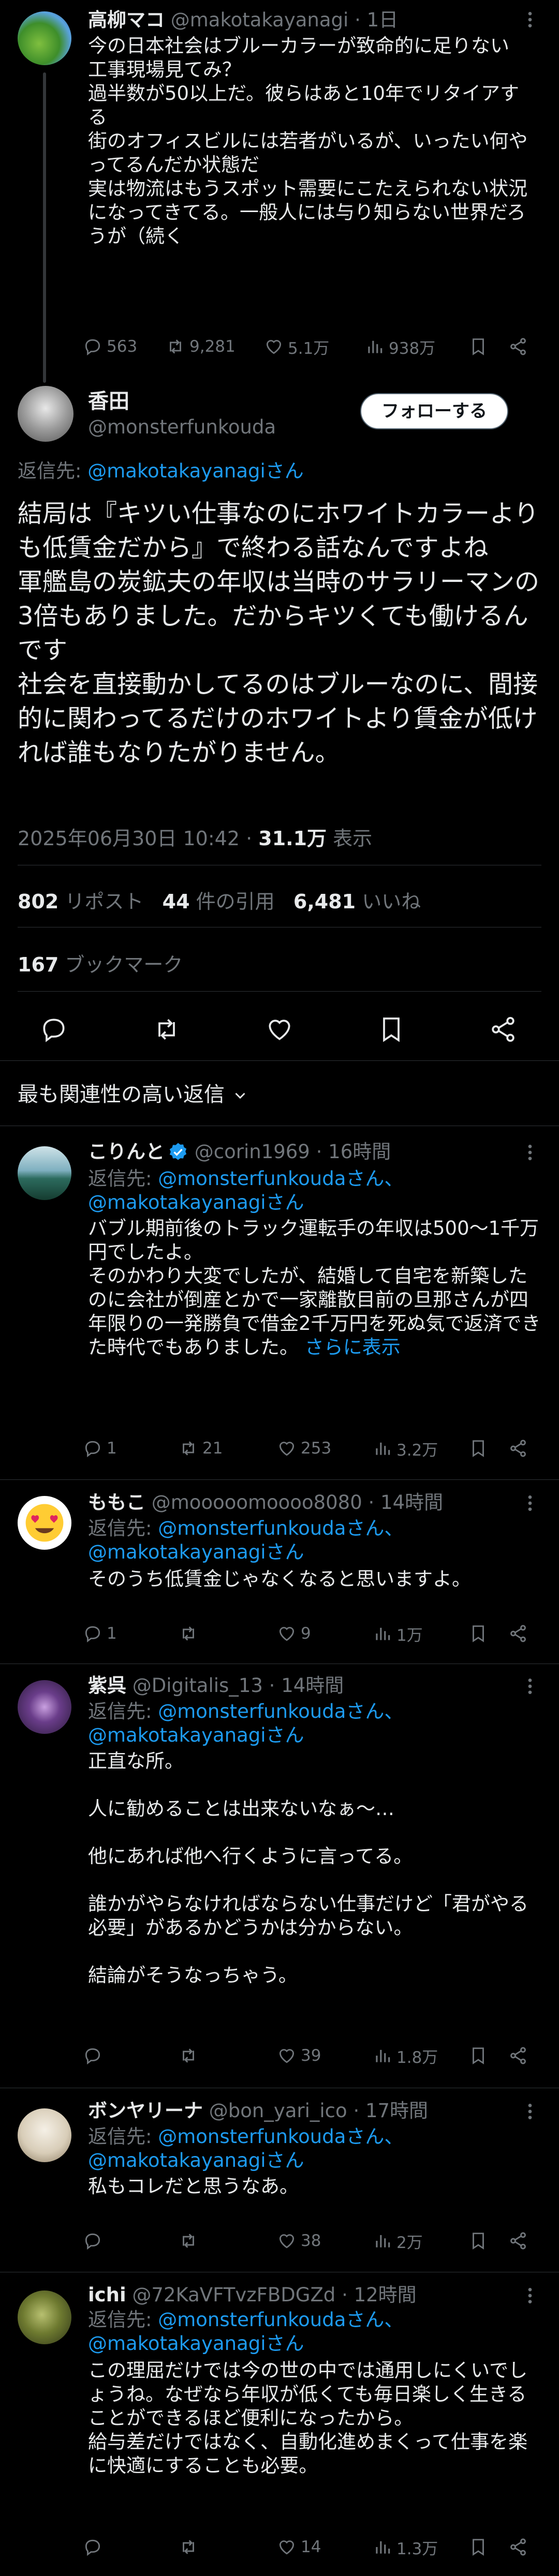 The height and width of the screenshot is (2576, 559). What do you see at coordinates (299, 2547) in the screenshot?
I see `like-button: 14` at bounding box center [299, 2547].